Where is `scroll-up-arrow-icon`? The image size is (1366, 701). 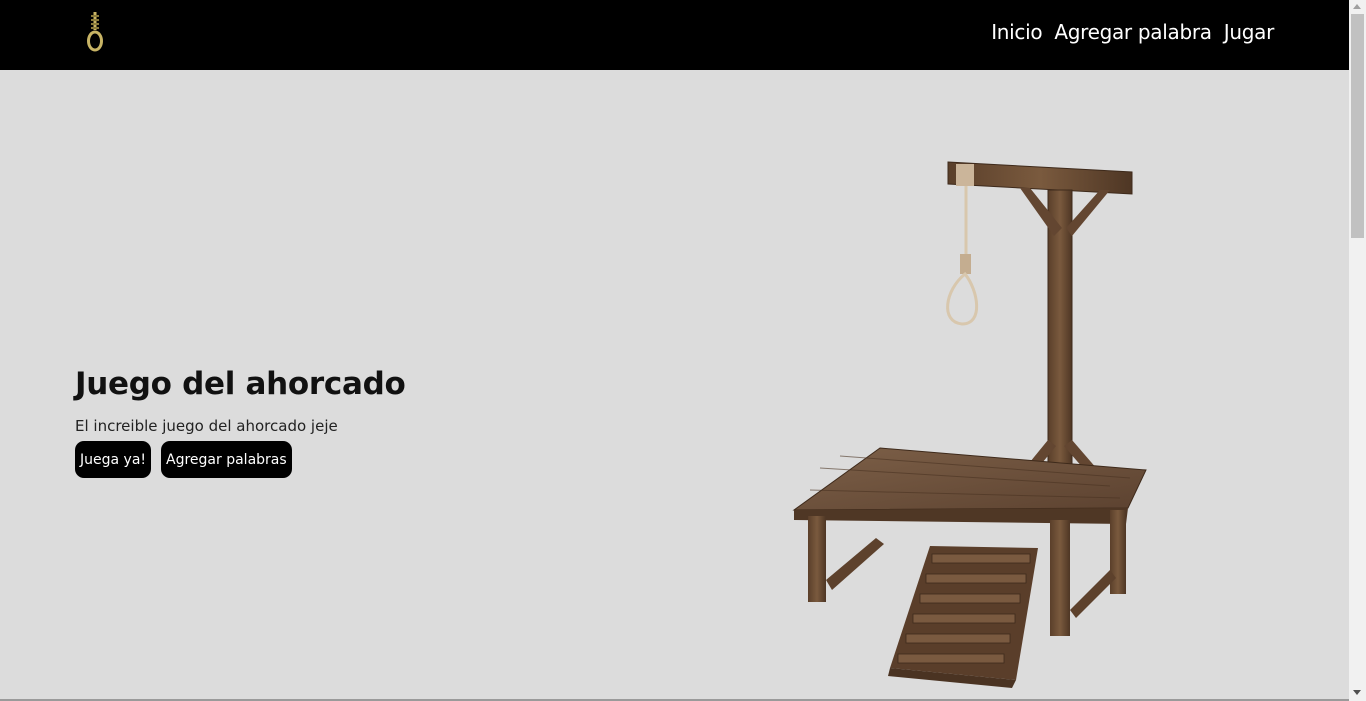
scroll-up-arrow-icon is located at coordinates (1357, 6).